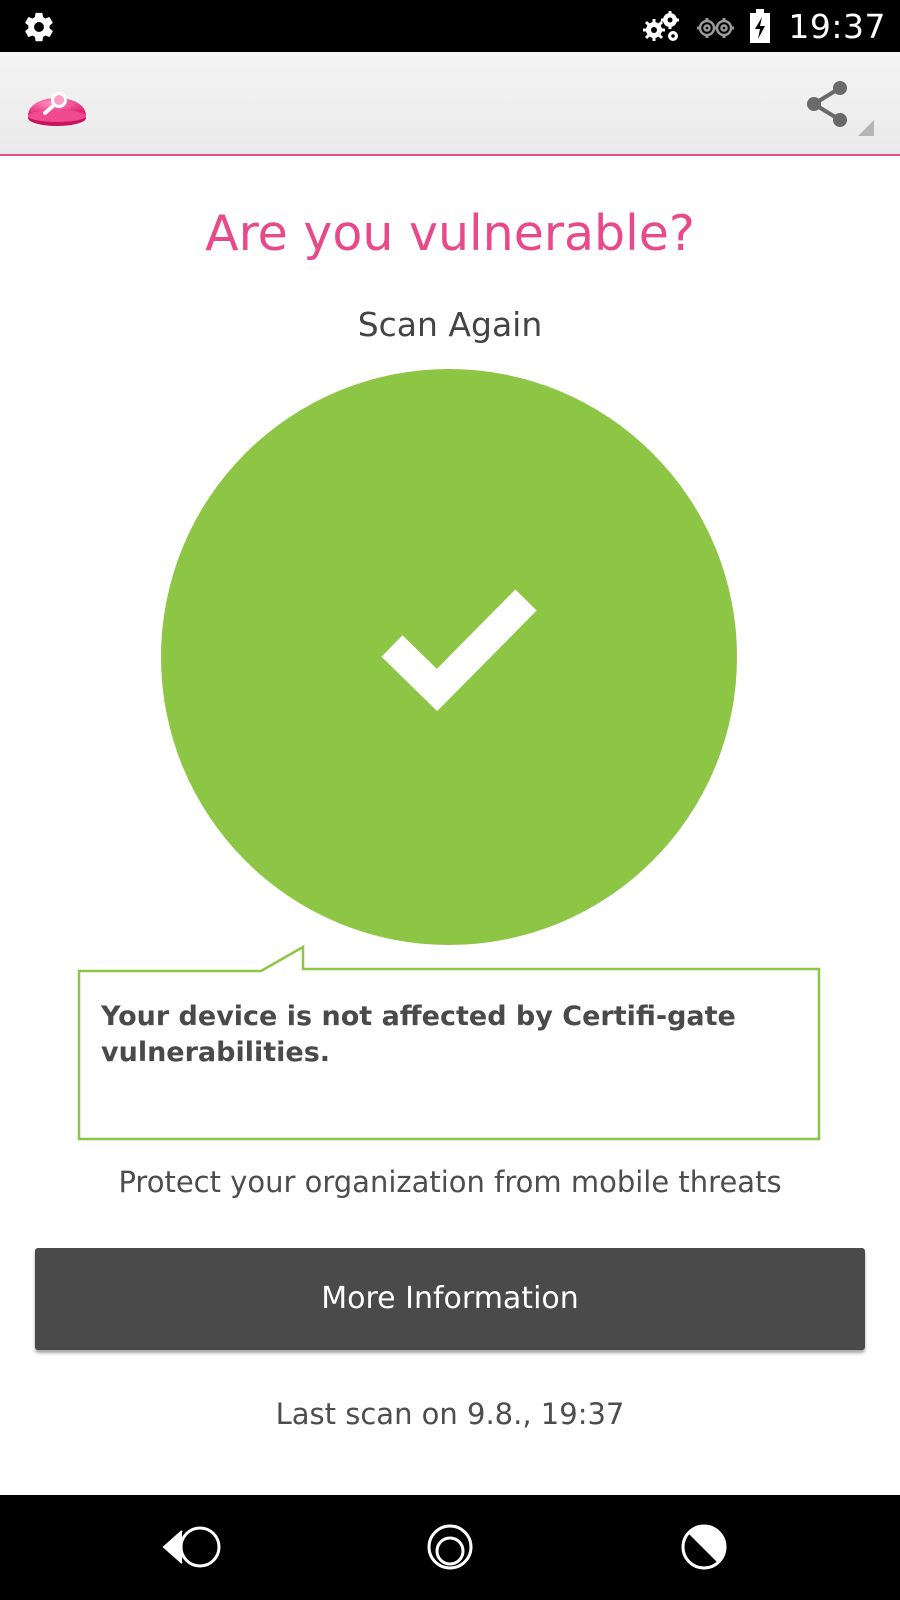 Image resolution: width=900 pixels, height=1600 pixels. I want to click on status-time: 19:37, so click(837, 26).